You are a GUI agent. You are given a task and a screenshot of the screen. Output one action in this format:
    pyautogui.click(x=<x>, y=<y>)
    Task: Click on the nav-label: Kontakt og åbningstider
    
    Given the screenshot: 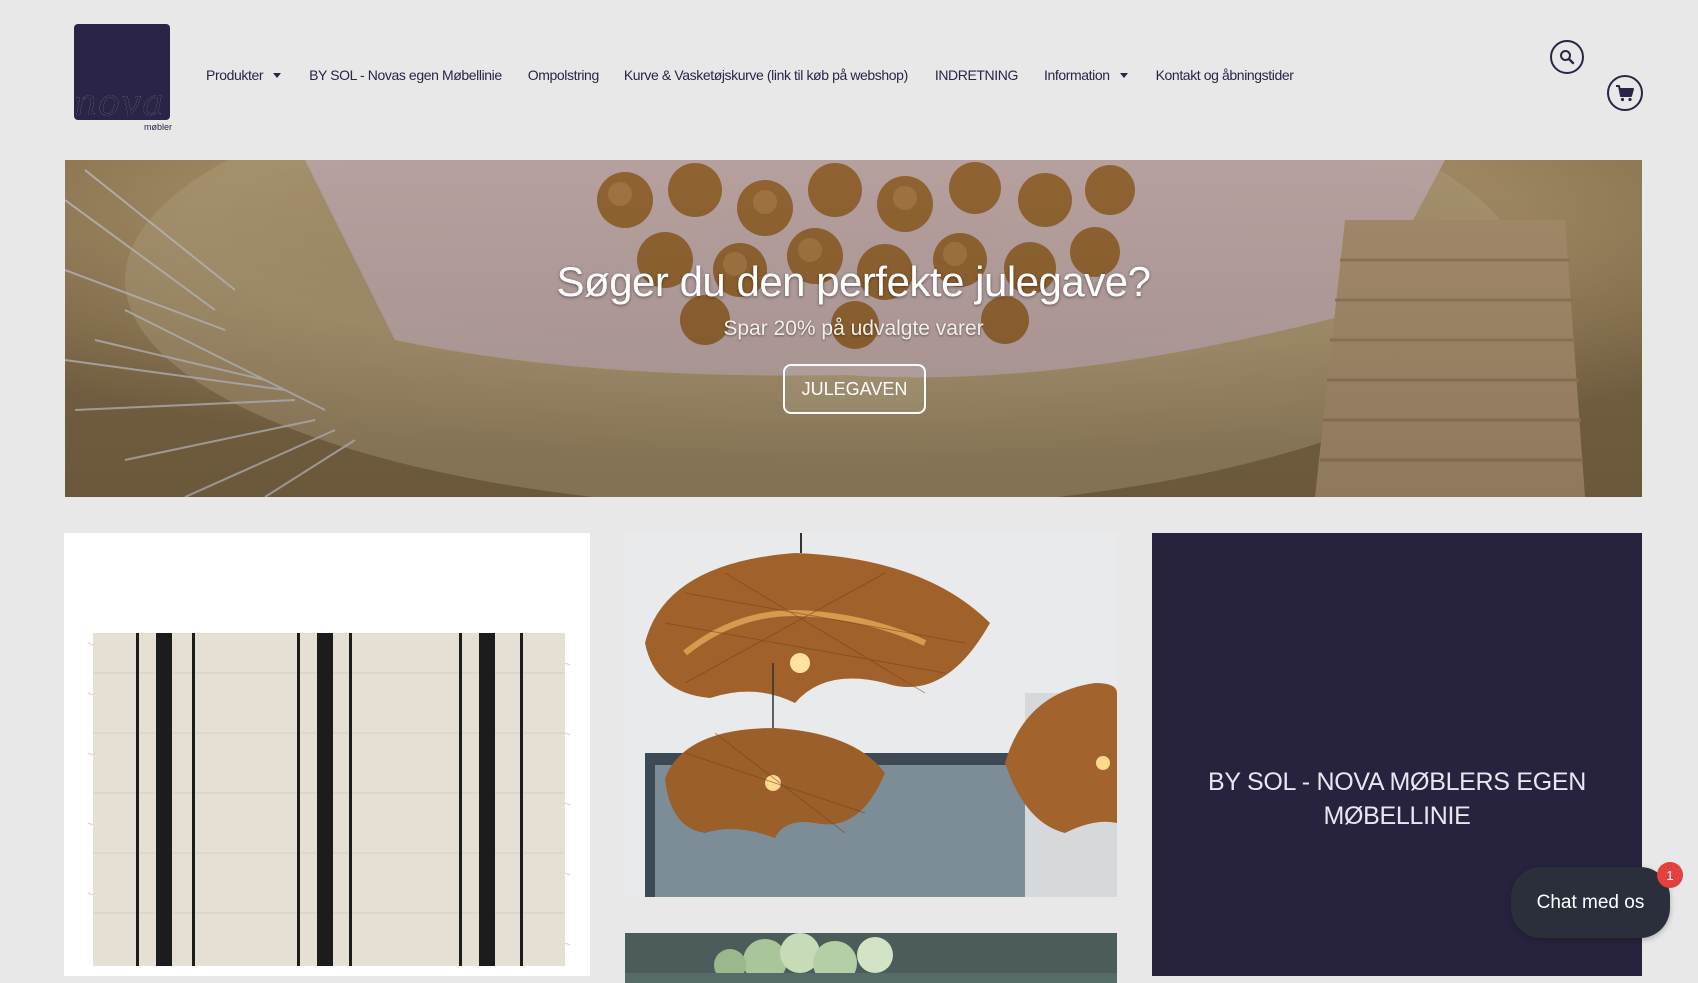 What is the action you would take?
    pyautogui.click(x=1224, y=75)
    